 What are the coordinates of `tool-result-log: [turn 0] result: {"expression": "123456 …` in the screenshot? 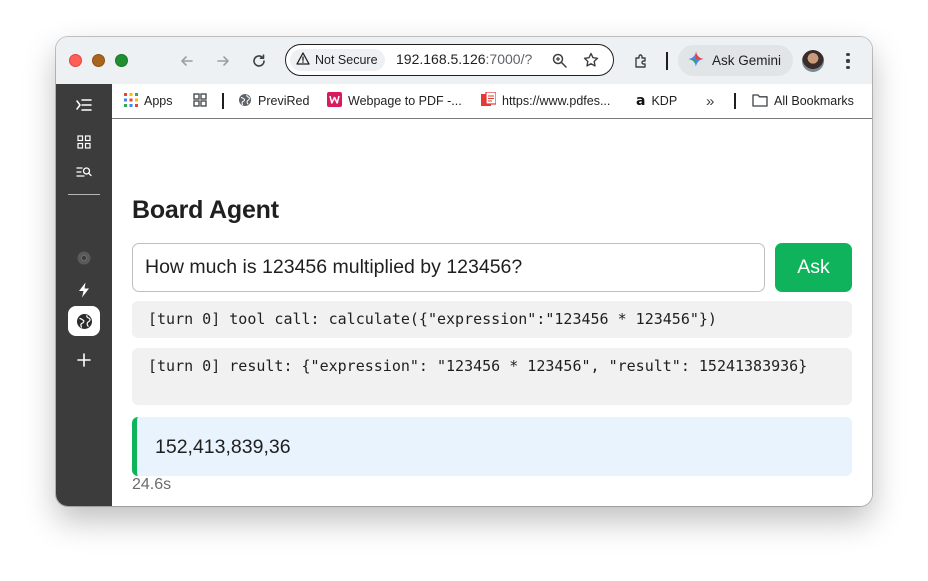 It's located at (492, 376).